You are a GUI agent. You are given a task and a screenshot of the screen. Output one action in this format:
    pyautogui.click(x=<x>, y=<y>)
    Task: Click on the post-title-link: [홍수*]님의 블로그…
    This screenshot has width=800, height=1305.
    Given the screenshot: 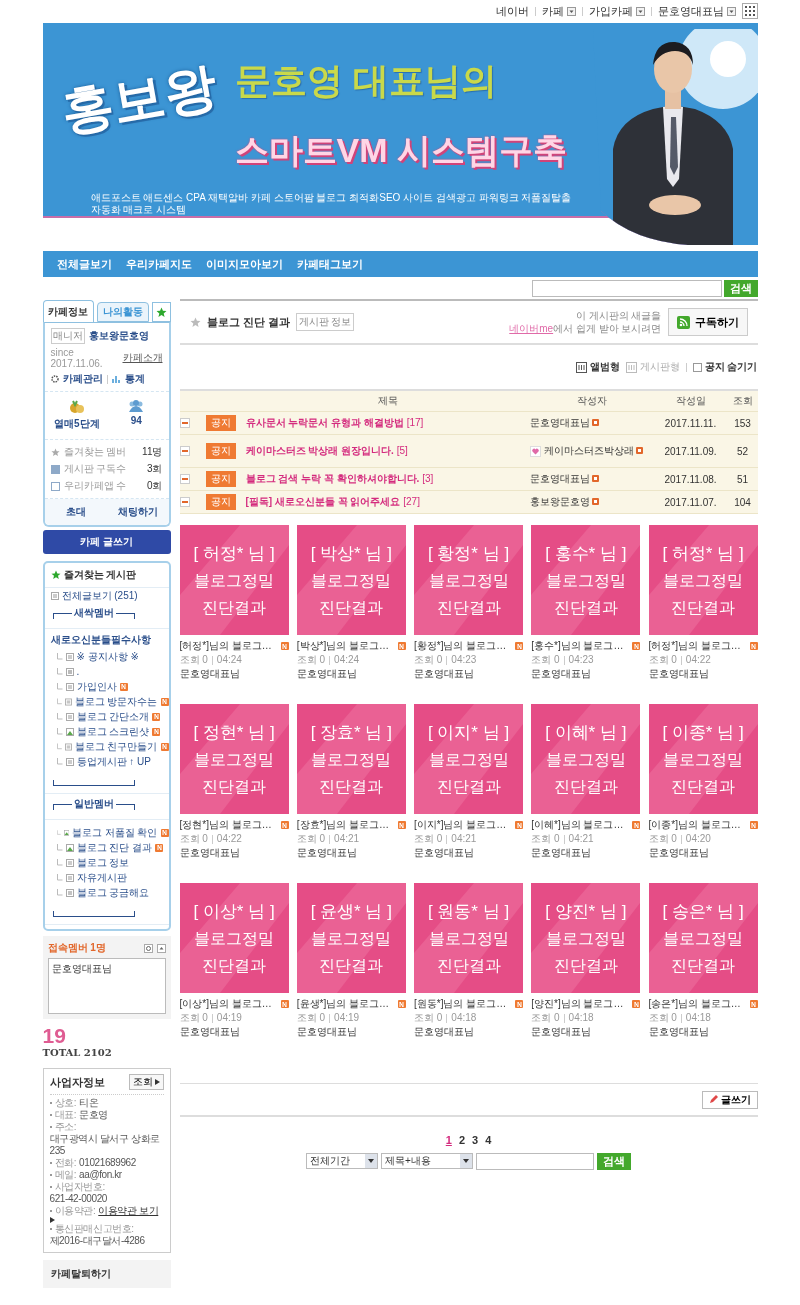 What is the action you would take?
    pyautogui.click(x=577, y=646)
    